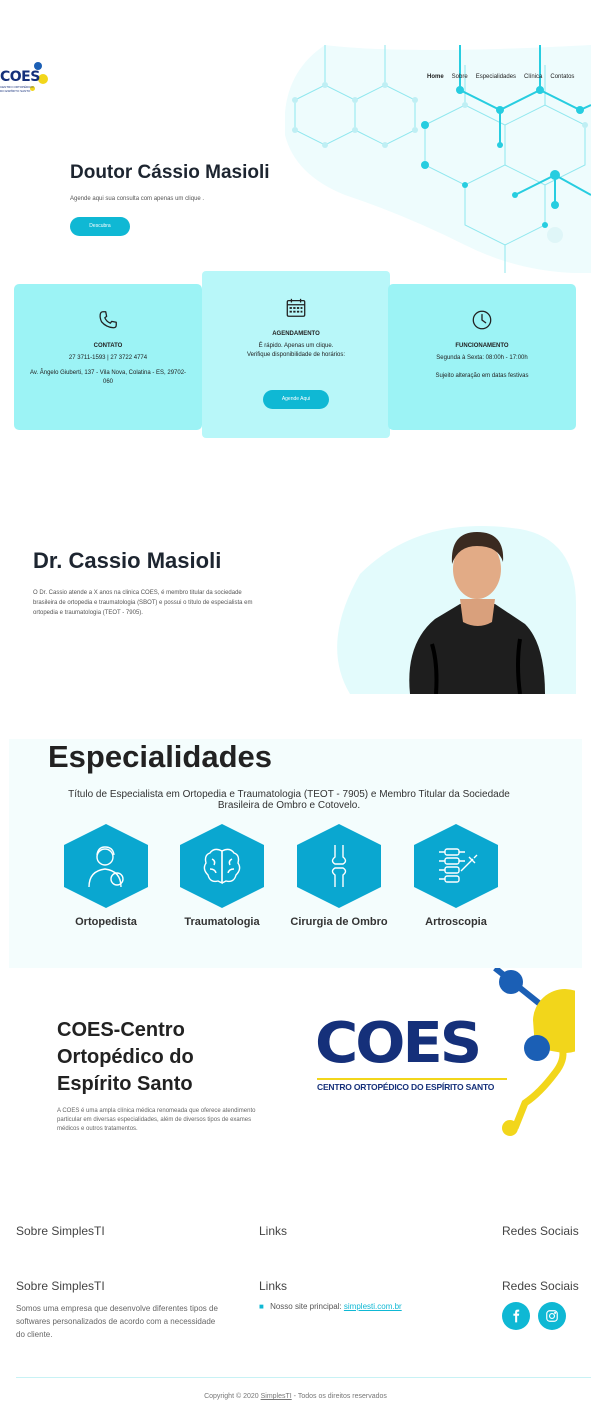 The height and width of the screenshot is (1417, 591). I want to click on footer-links-heading: Links, so click(273, 1286).